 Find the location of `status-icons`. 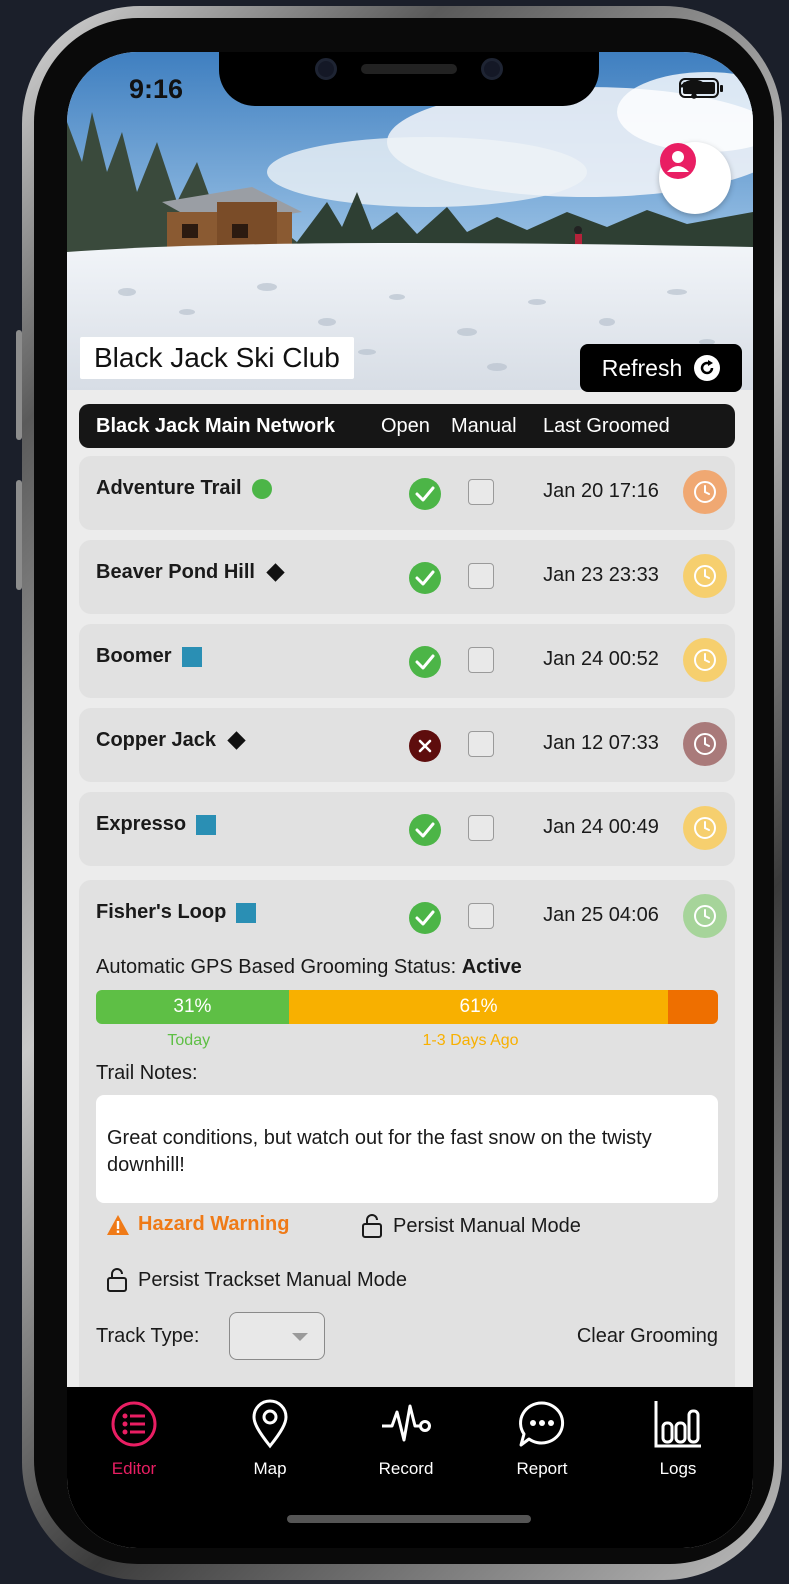

status-icons is located at coordinates (701, 88).